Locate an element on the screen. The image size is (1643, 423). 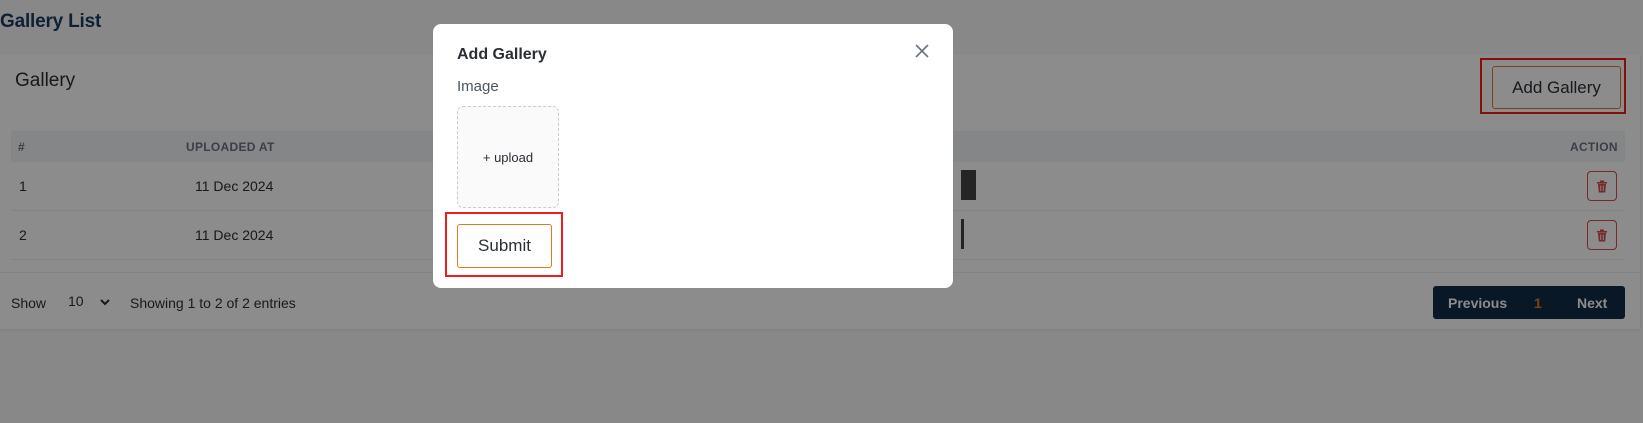
close-icon is located at coordinates (922, 51).